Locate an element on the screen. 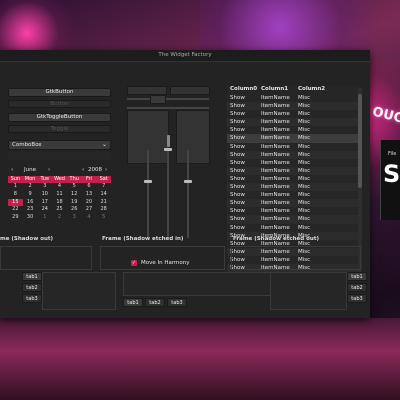 Image resolution: width=400 pixels, height=400 pixels. column-header-2: Column2 is located at coordinates (318, 90).